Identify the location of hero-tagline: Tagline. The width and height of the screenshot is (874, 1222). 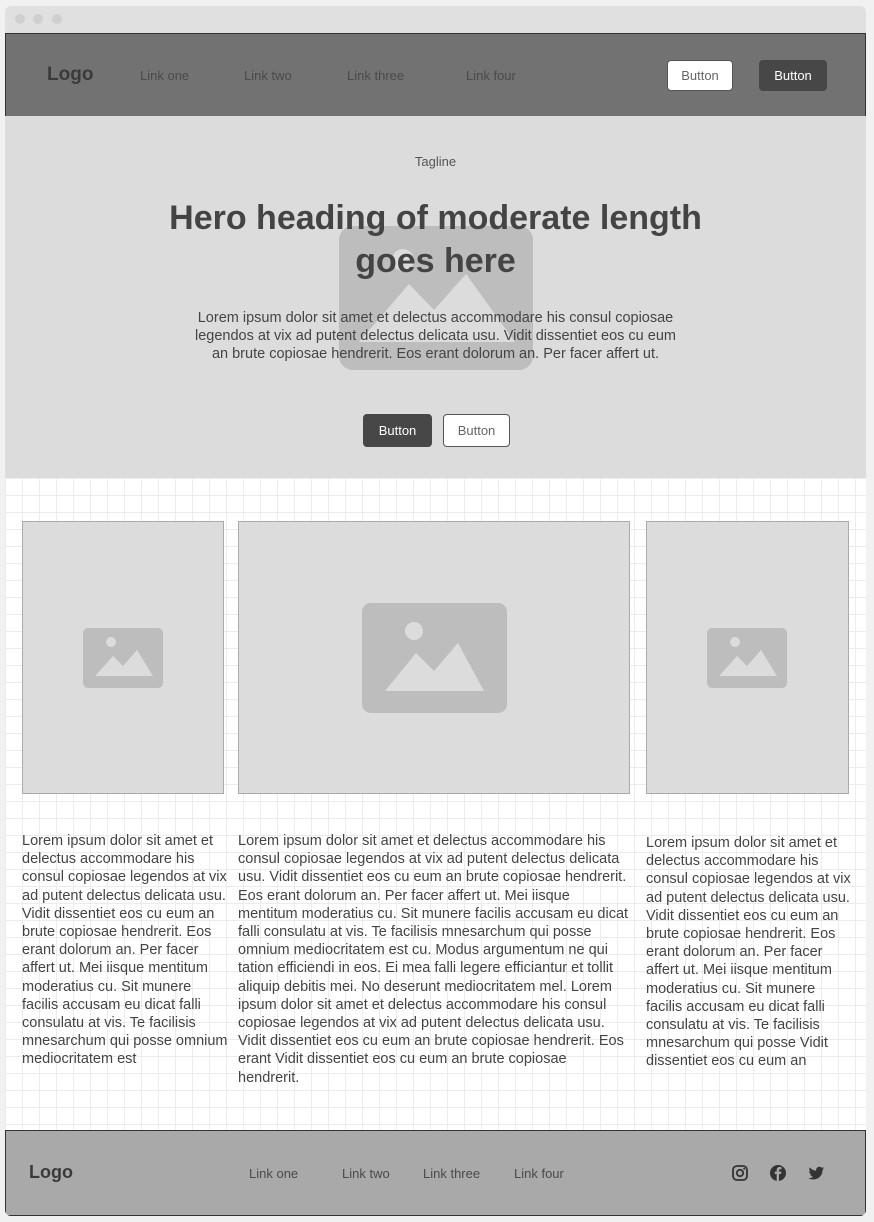
(435, 161).